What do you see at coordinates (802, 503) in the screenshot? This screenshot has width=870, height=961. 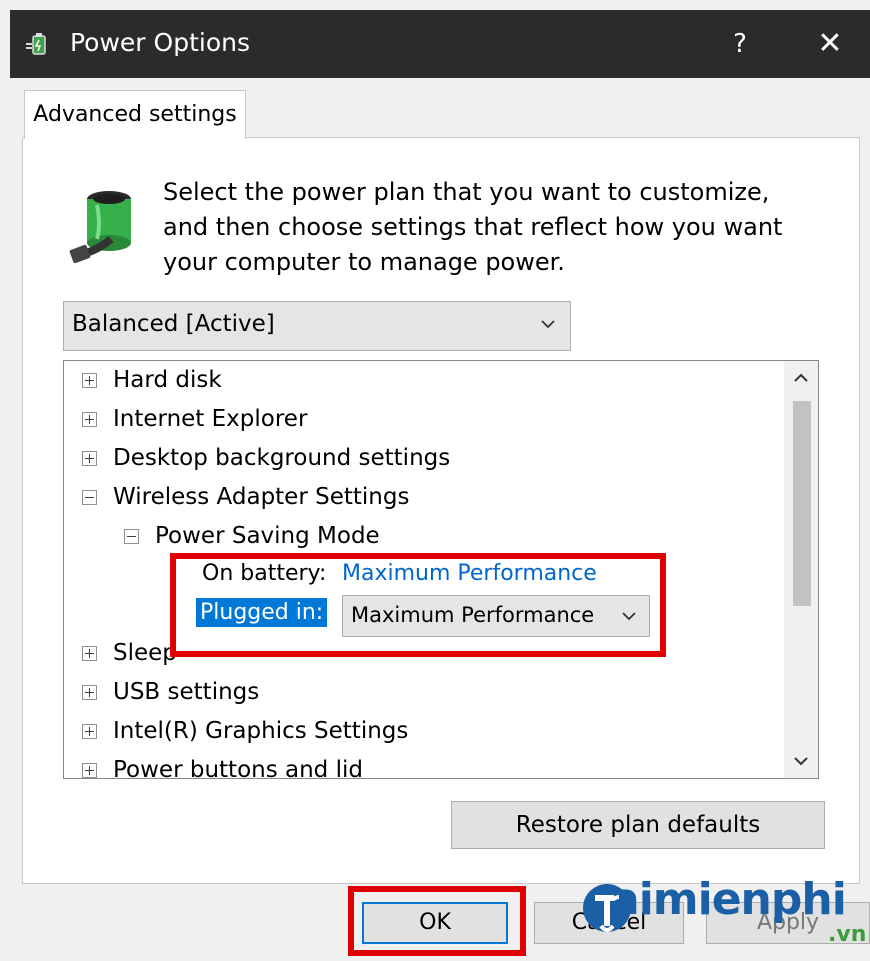 I see `scroll-thumb` at bounding box center [802, 503].